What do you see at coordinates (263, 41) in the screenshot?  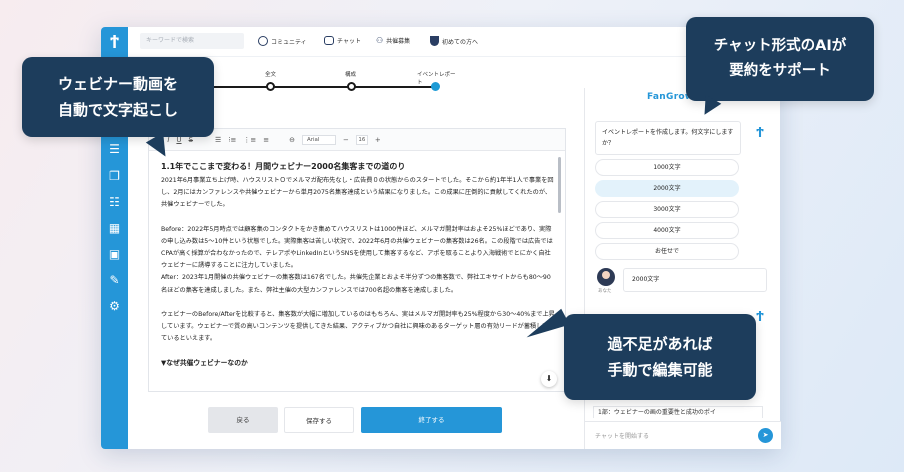 I see `globe-icon` at bounding box center [263, 41].